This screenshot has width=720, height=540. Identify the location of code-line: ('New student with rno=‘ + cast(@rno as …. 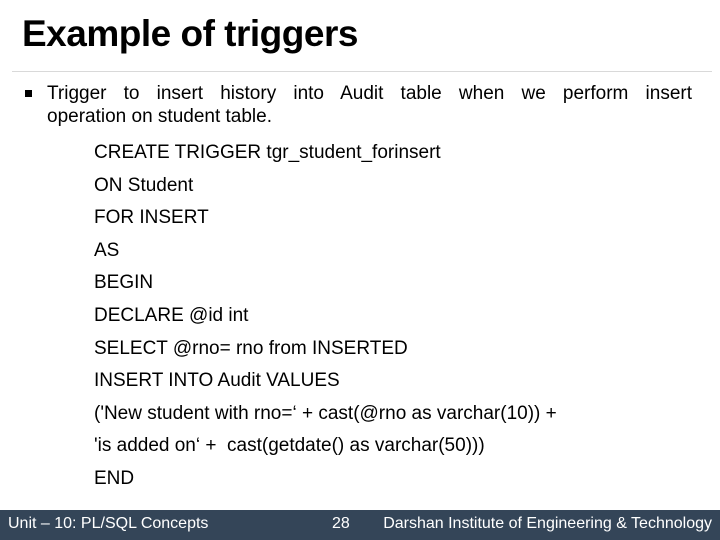
(325, 413).